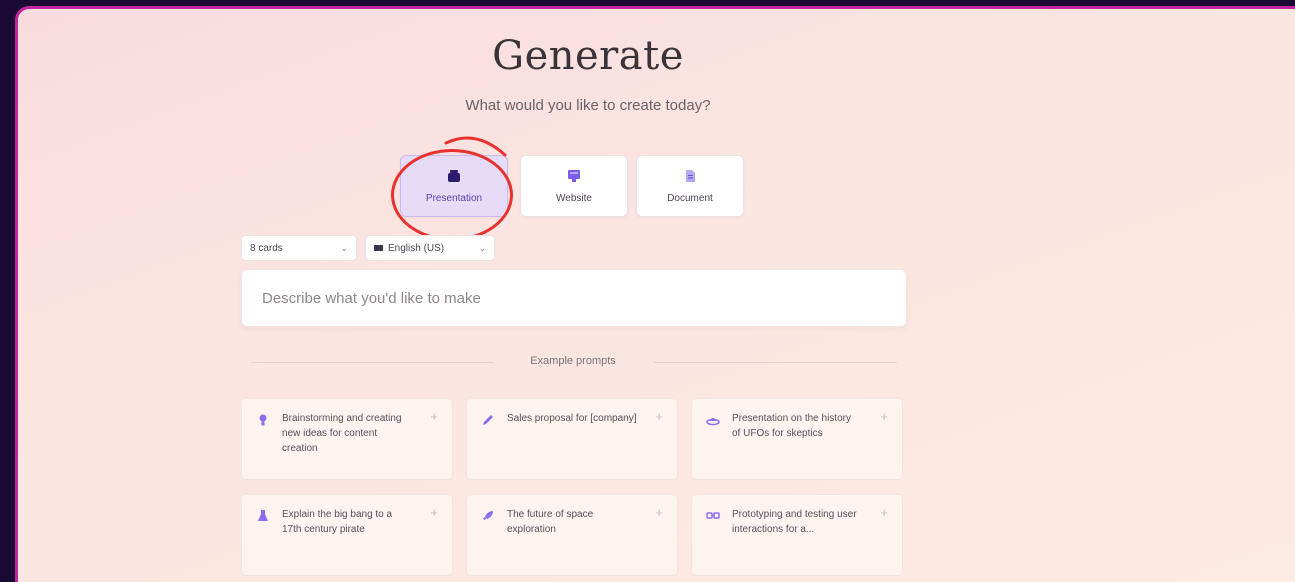  Describe the element at coordinates (263, 515) in the screenshot. I see `flask-icon` at that location.